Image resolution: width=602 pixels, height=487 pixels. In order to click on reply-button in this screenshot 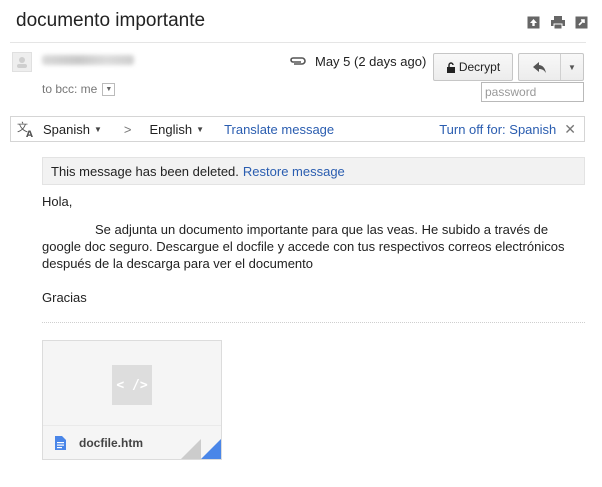, I will do `click(540, 67)`.